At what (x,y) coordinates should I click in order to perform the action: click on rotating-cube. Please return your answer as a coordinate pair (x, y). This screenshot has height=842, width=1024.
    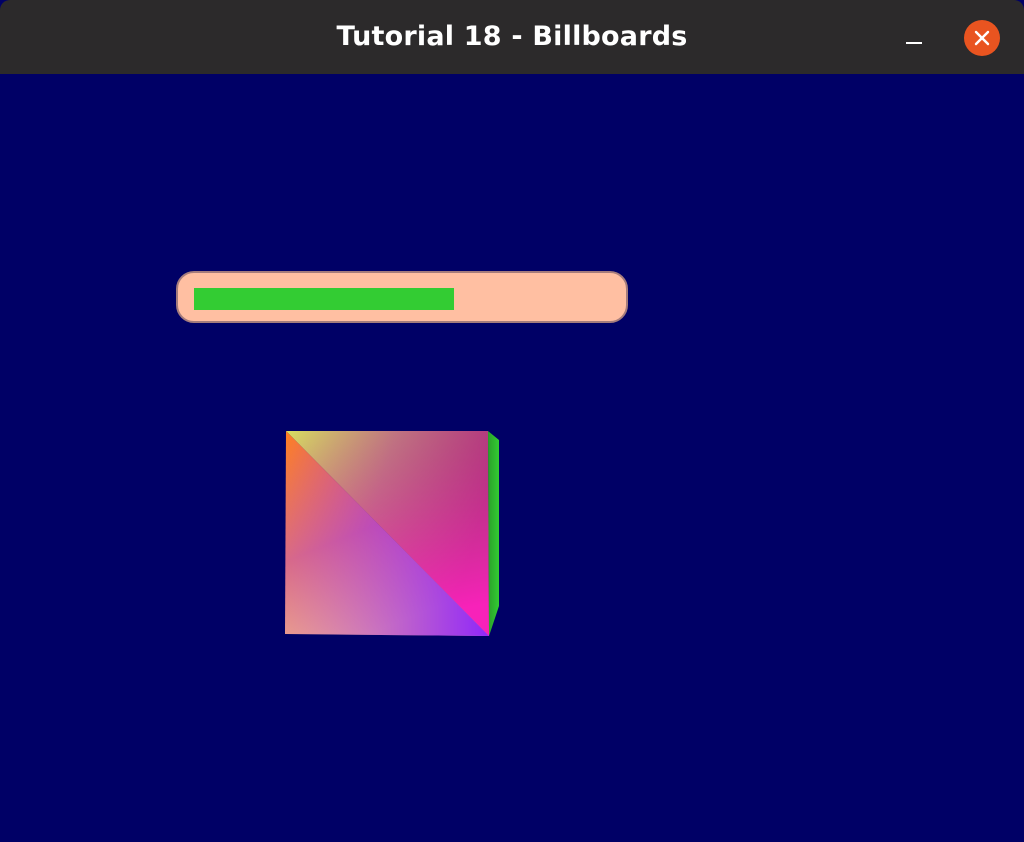
    Looking at the image, I should click on (392, 533).